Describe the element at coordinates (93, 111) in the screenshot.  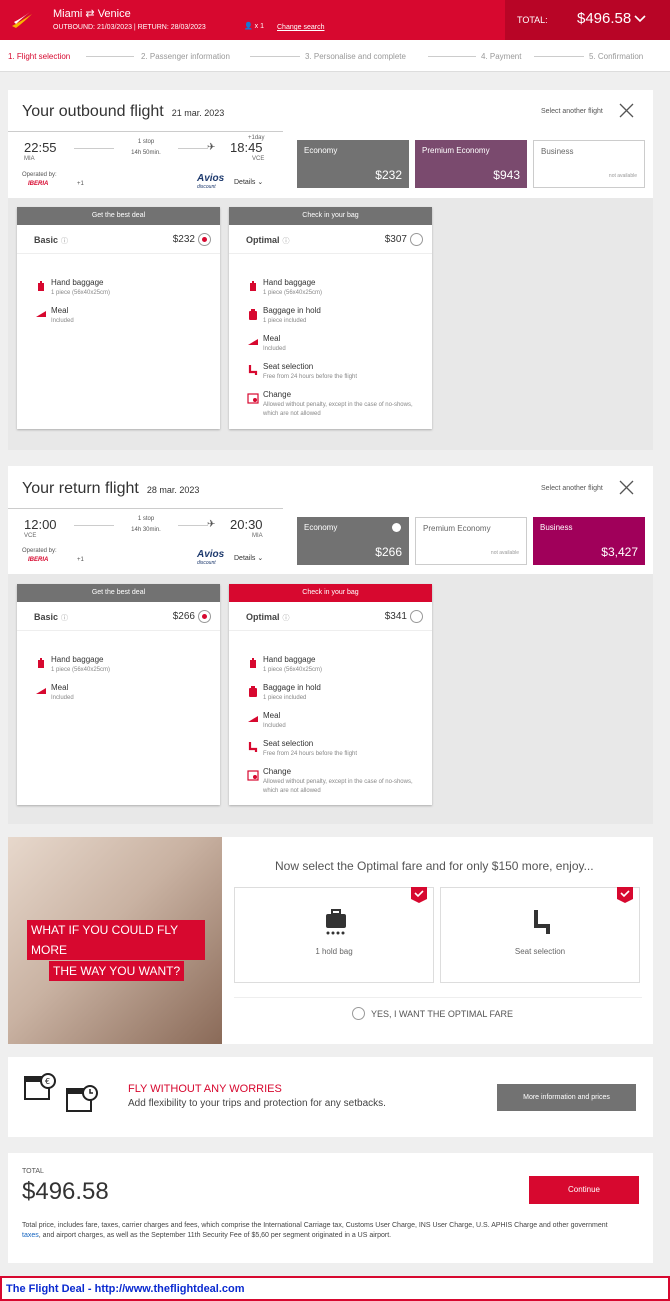
I see `outbound-title-text: Your outbound flight` at that location.